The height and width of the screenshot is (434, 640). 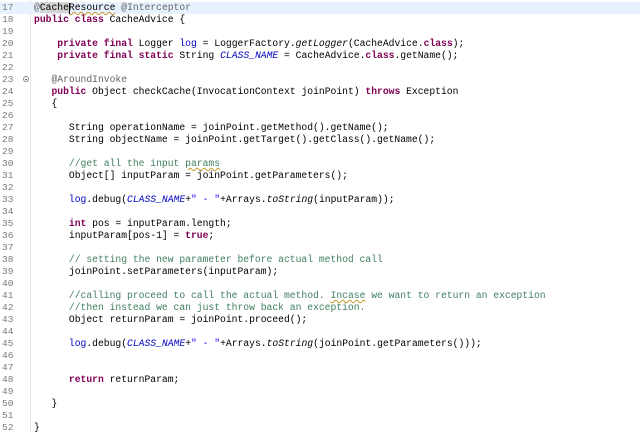 What do you see at coordinates (112, 8) in the screenshot?
I see `code-text: @CacheResource @Interceptor` at bounding box center [112, 8].